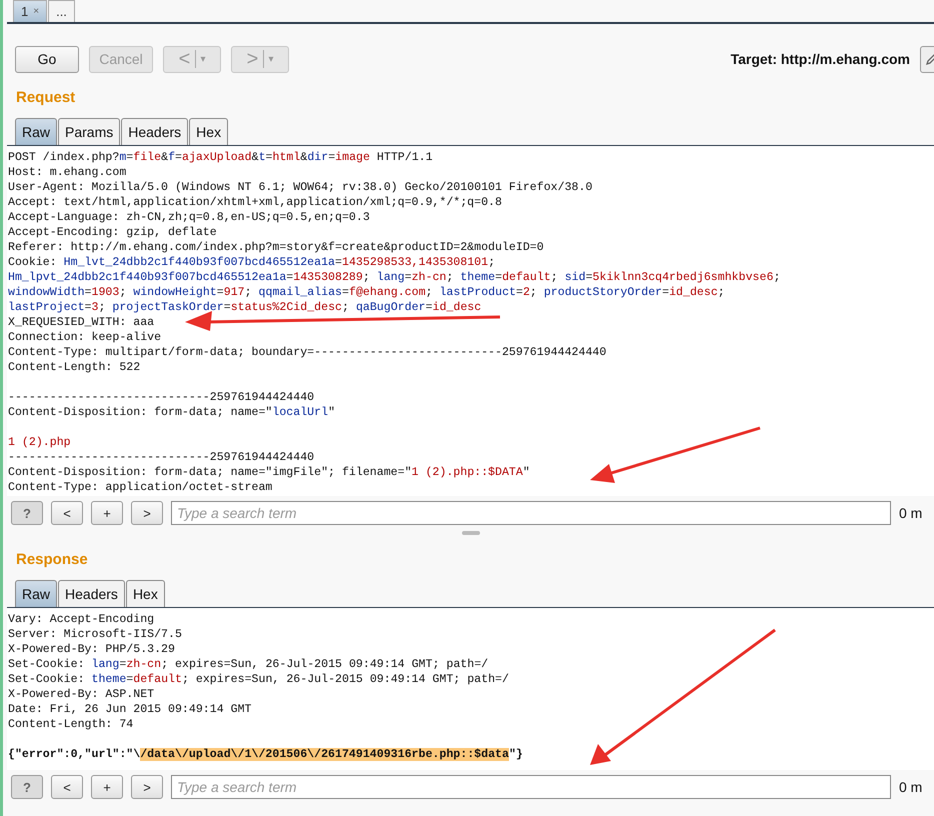 The width and height of the screenshot is (934, 816). Describe the element at coordinates (245, 307) in the screenshot. I see `code-line: lastProject=3; projectTaskOrder=status%2Cid_desc; qaBugOrder=id_desc` at that location.